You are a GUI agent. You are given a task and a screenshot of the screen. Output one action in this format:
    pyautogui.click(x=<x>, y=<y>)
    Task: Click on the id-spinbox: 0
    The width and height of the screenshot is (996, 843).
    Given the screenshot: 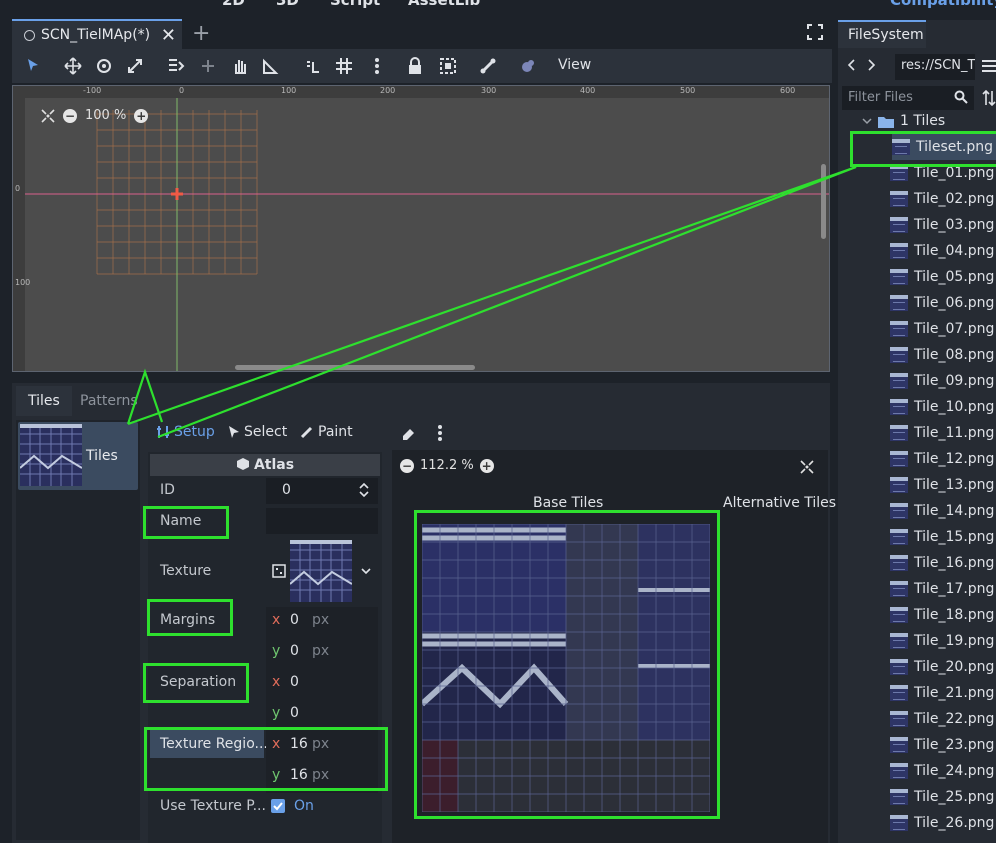 What is the action you would take?
    pyautogui.click(x=322, y=491)
    